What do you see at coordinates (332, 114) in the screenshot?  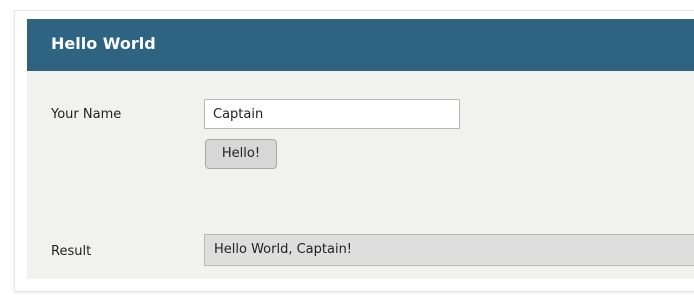 I see `your-name-input` at bounding box center [332, 114].